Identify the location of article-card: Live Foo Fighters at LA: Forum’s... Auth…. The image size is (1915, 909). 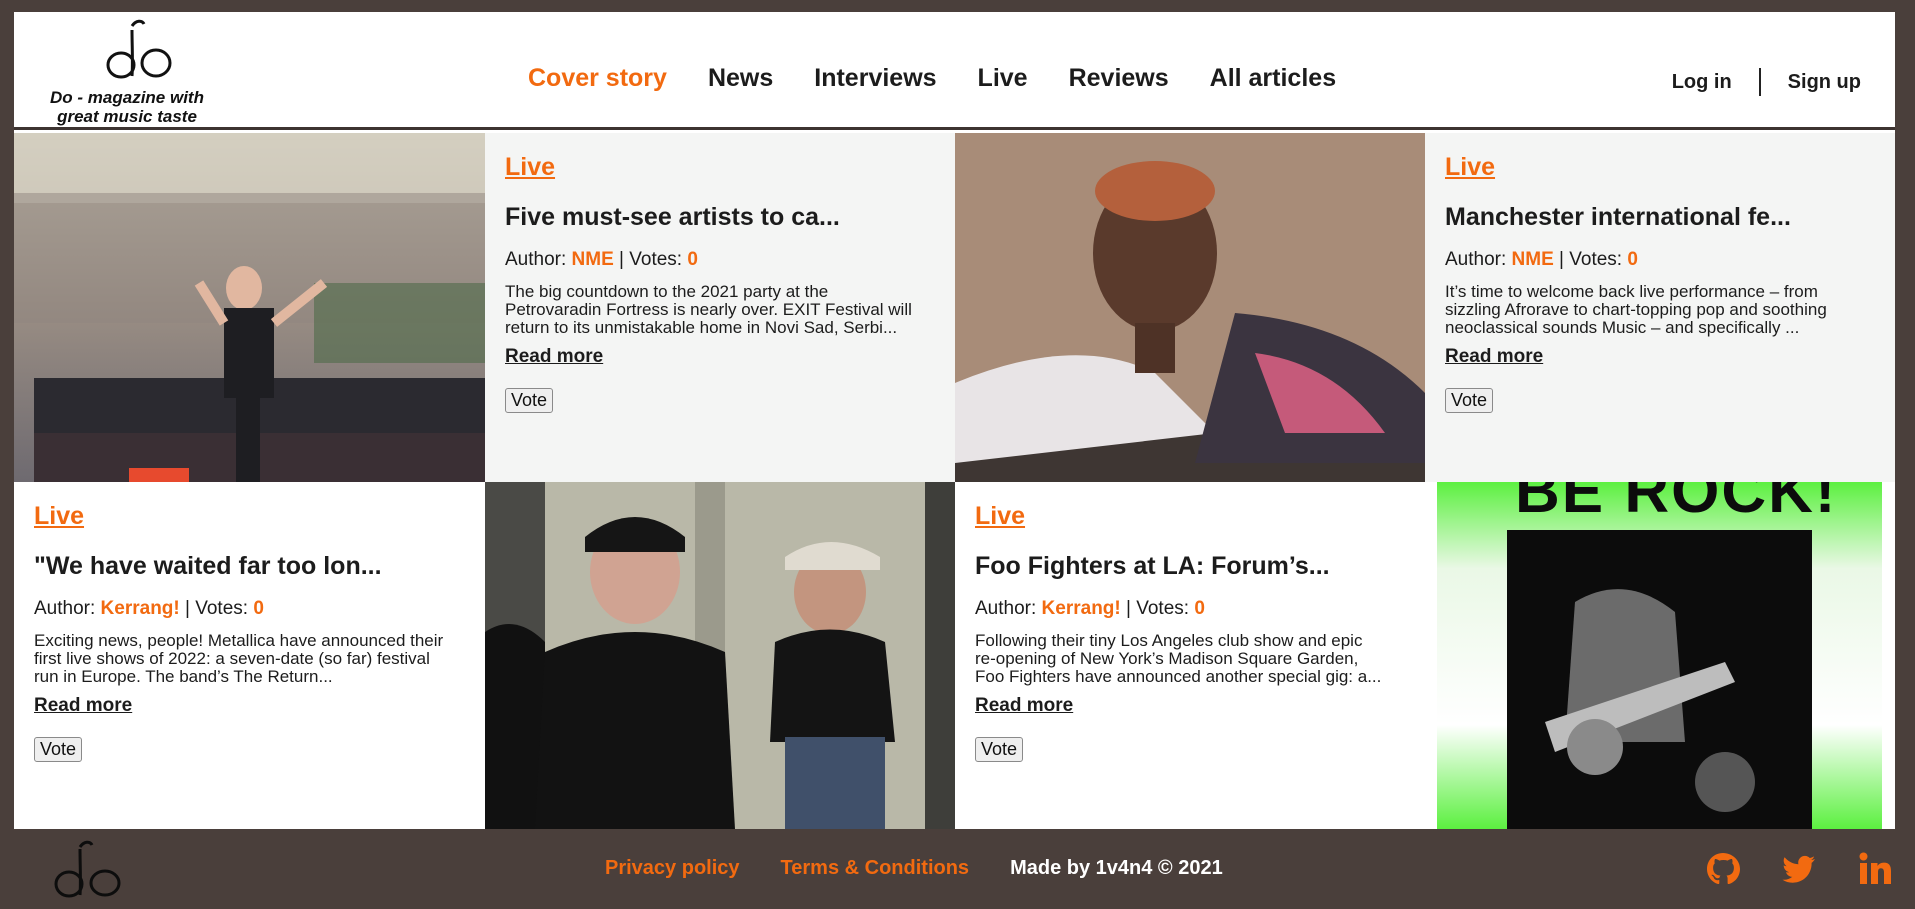
(1190, 655).